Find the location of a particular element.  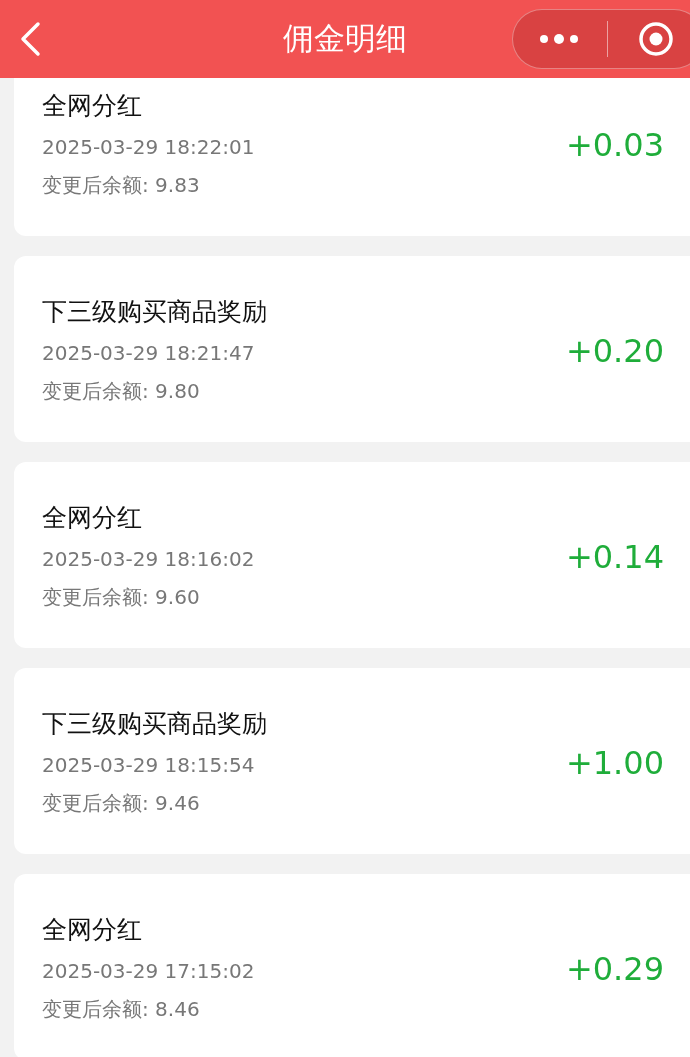

record-time: 2025-03-29 18:16:02 is located at coordinates (148, 559).